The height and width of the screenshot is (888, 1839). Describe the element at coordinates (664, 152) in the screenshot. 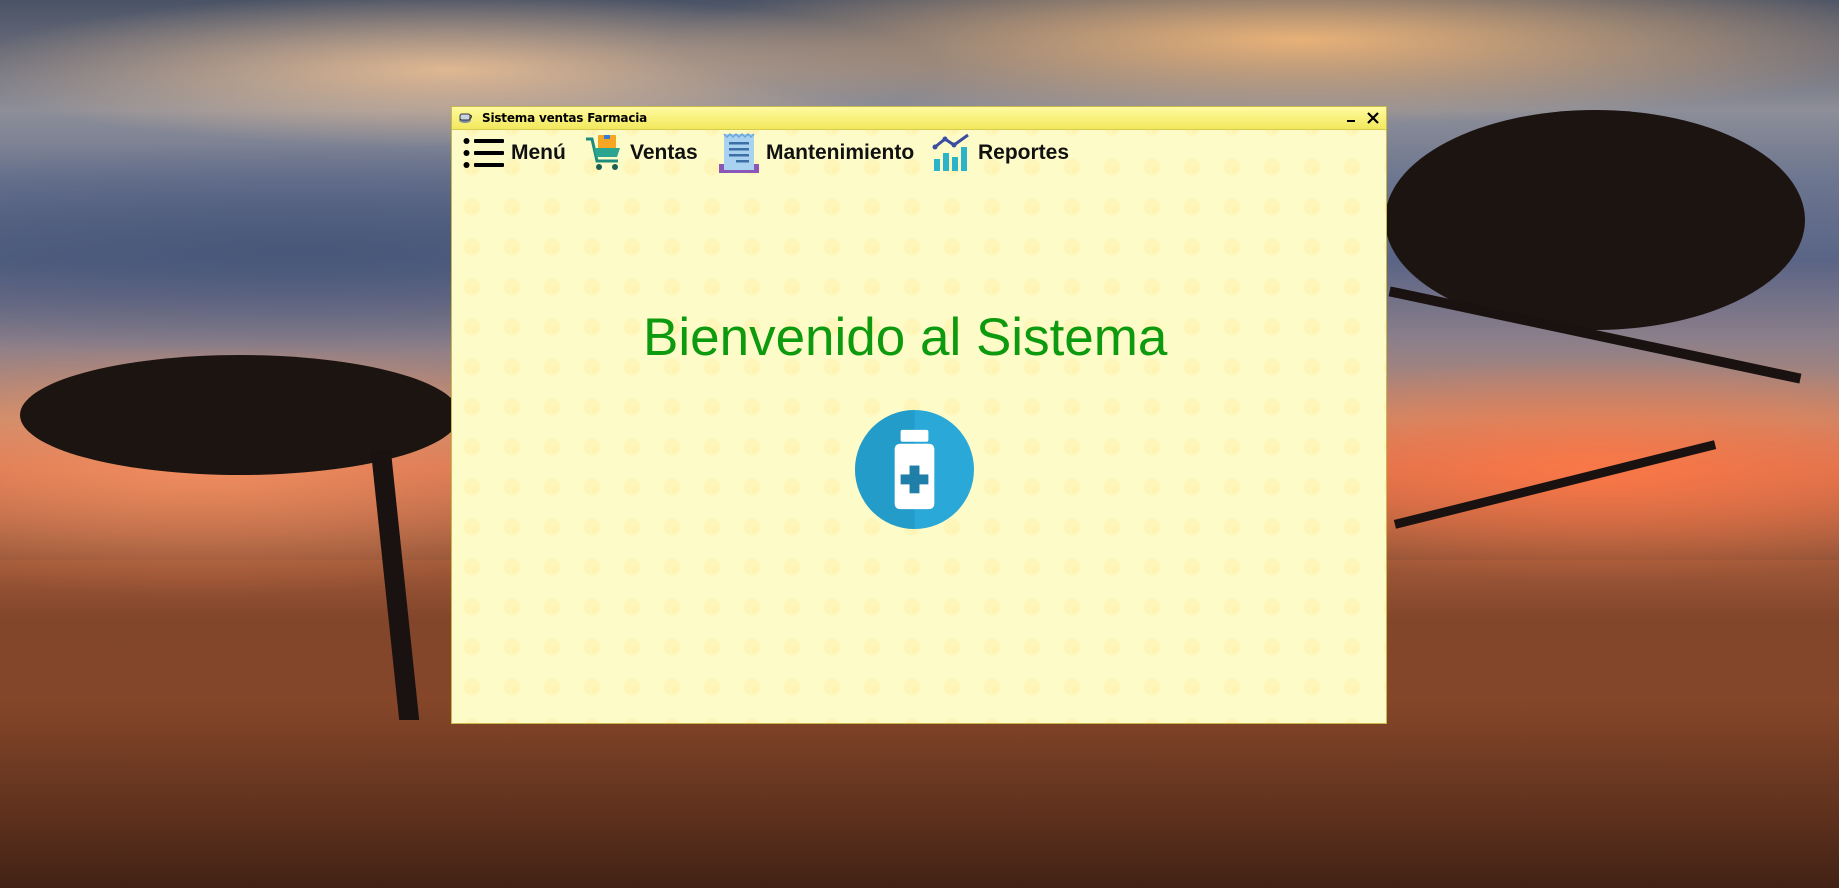

I see `menu-label-ventas: Ventas` at that location.